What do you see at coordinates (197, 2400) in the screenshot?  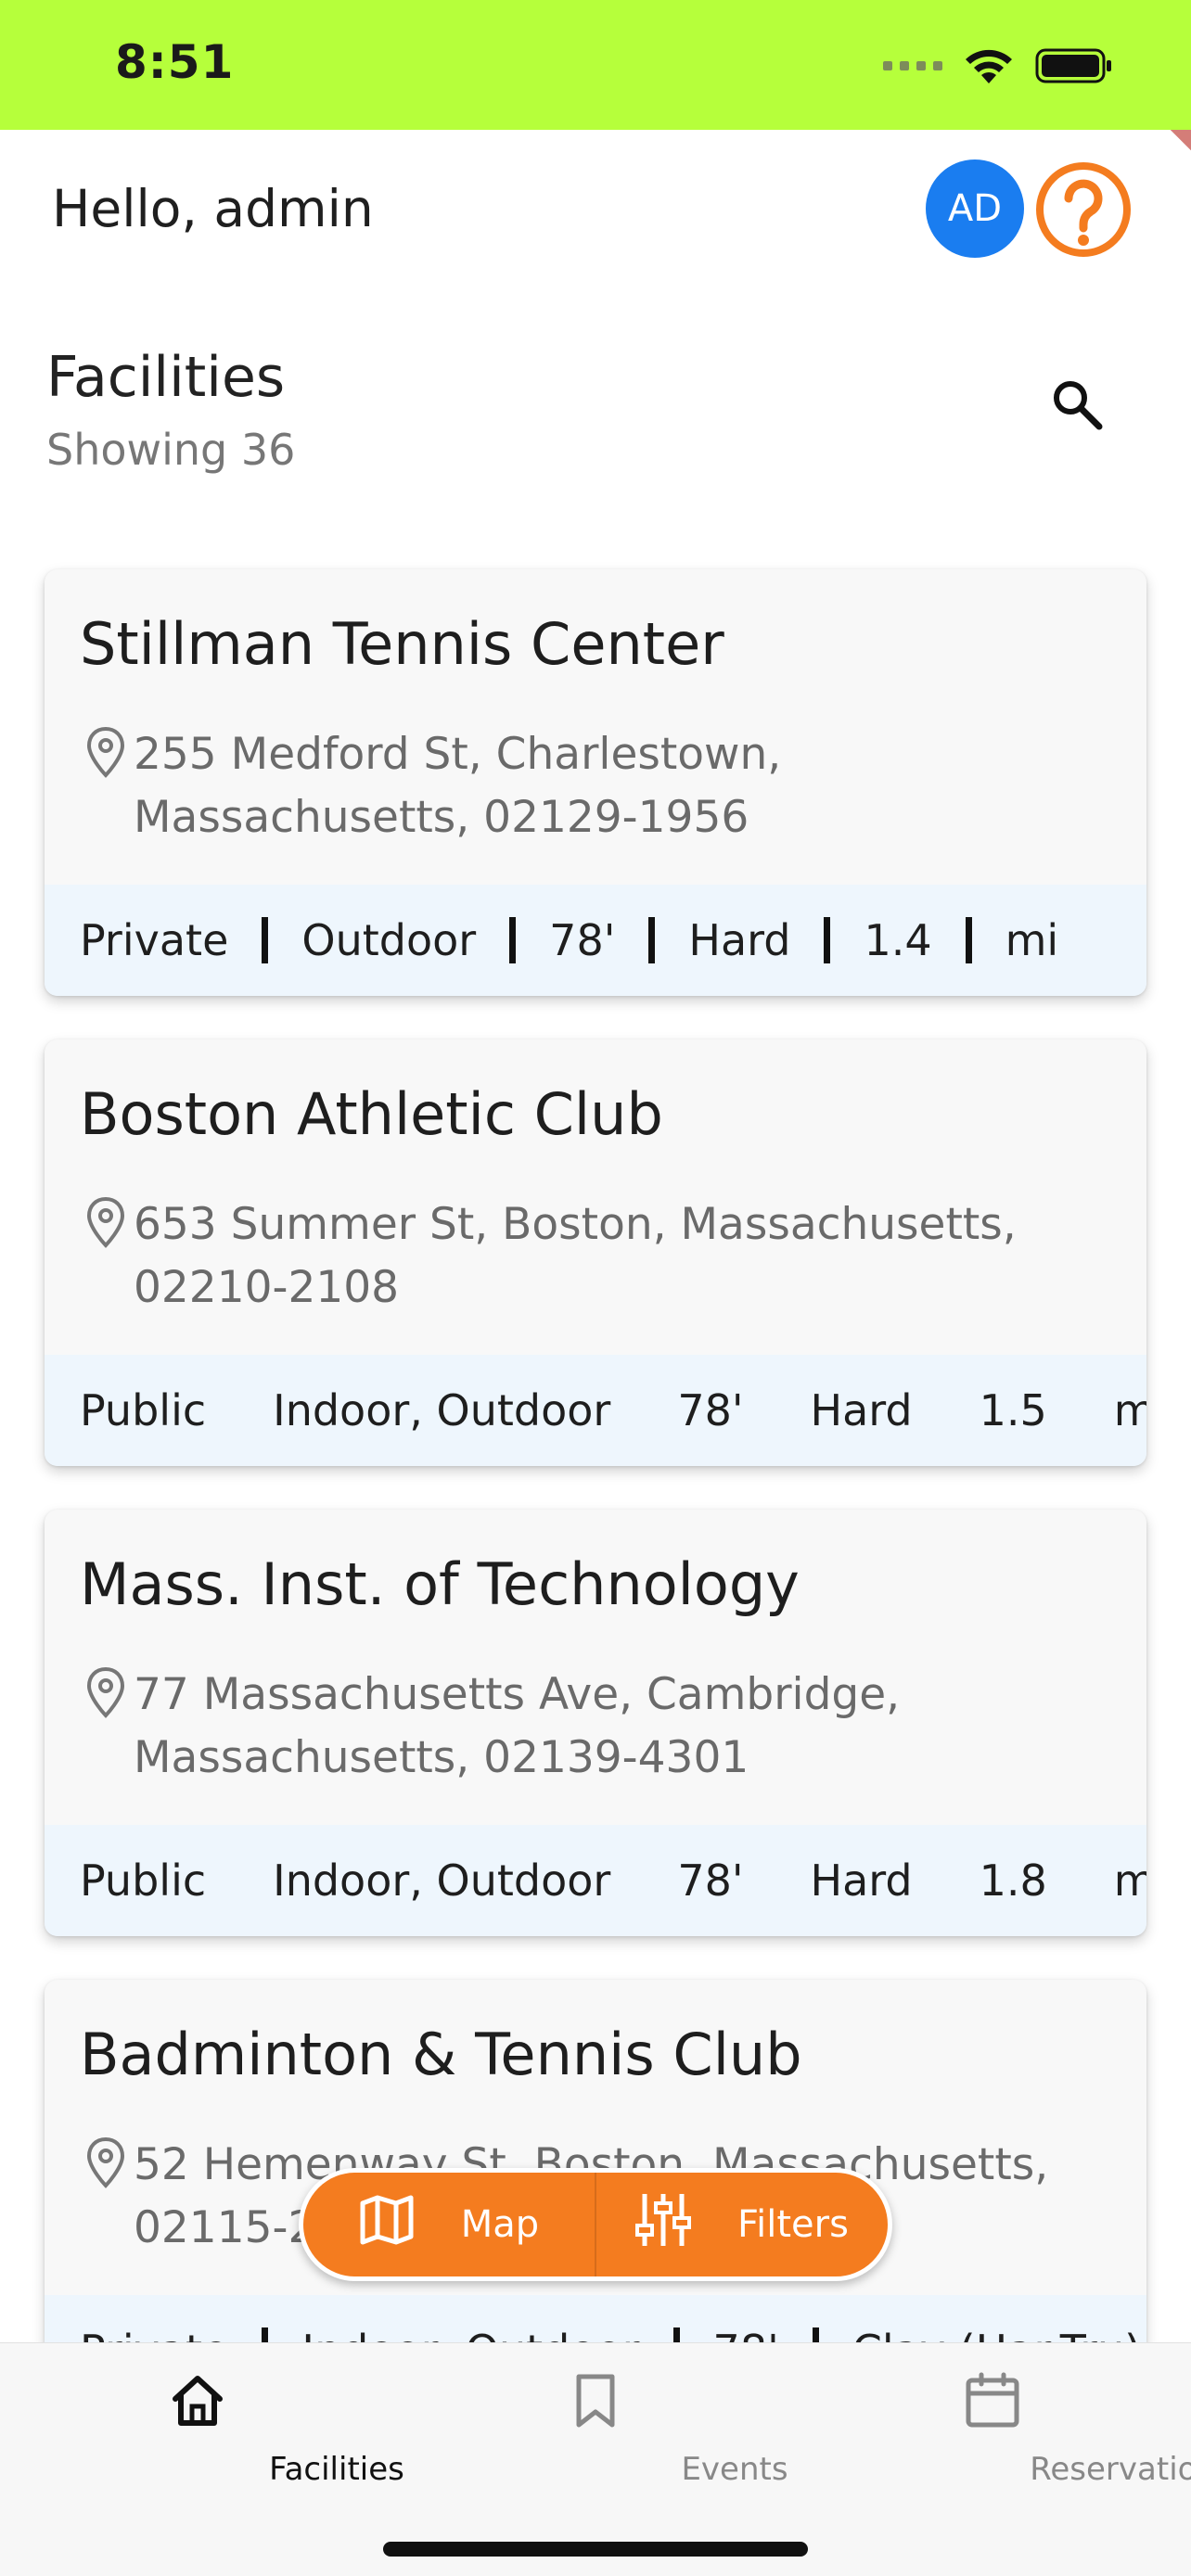 I see `home-icon` at bounding box center [197, 2400].